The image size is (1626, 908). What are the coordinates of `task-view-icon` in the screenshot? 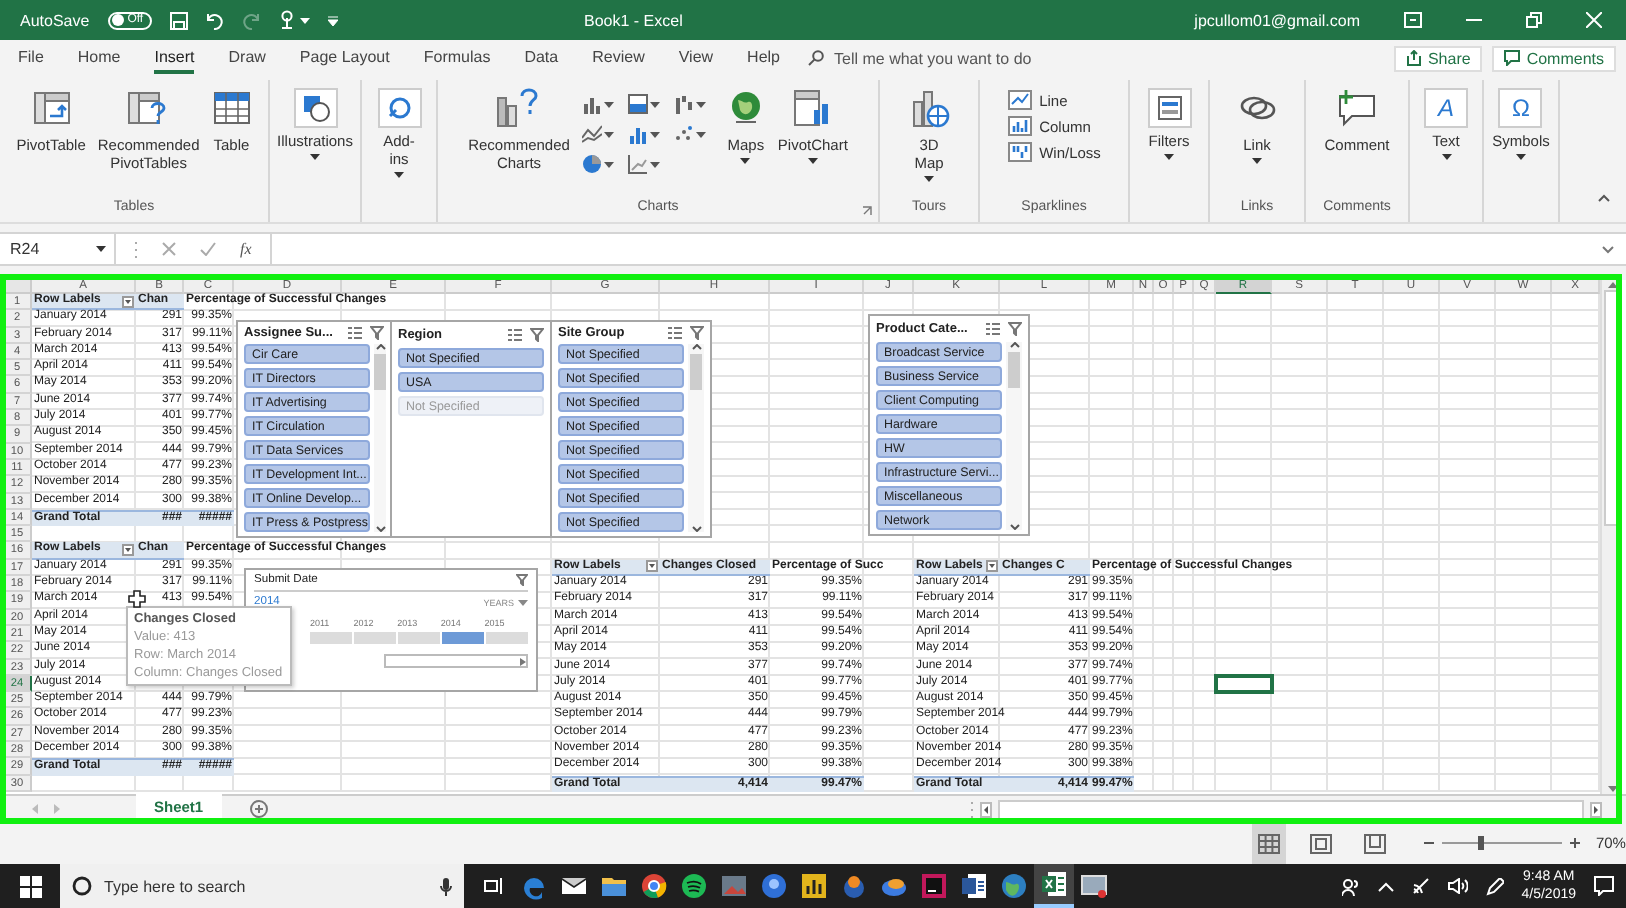 It's located at (494, 886).